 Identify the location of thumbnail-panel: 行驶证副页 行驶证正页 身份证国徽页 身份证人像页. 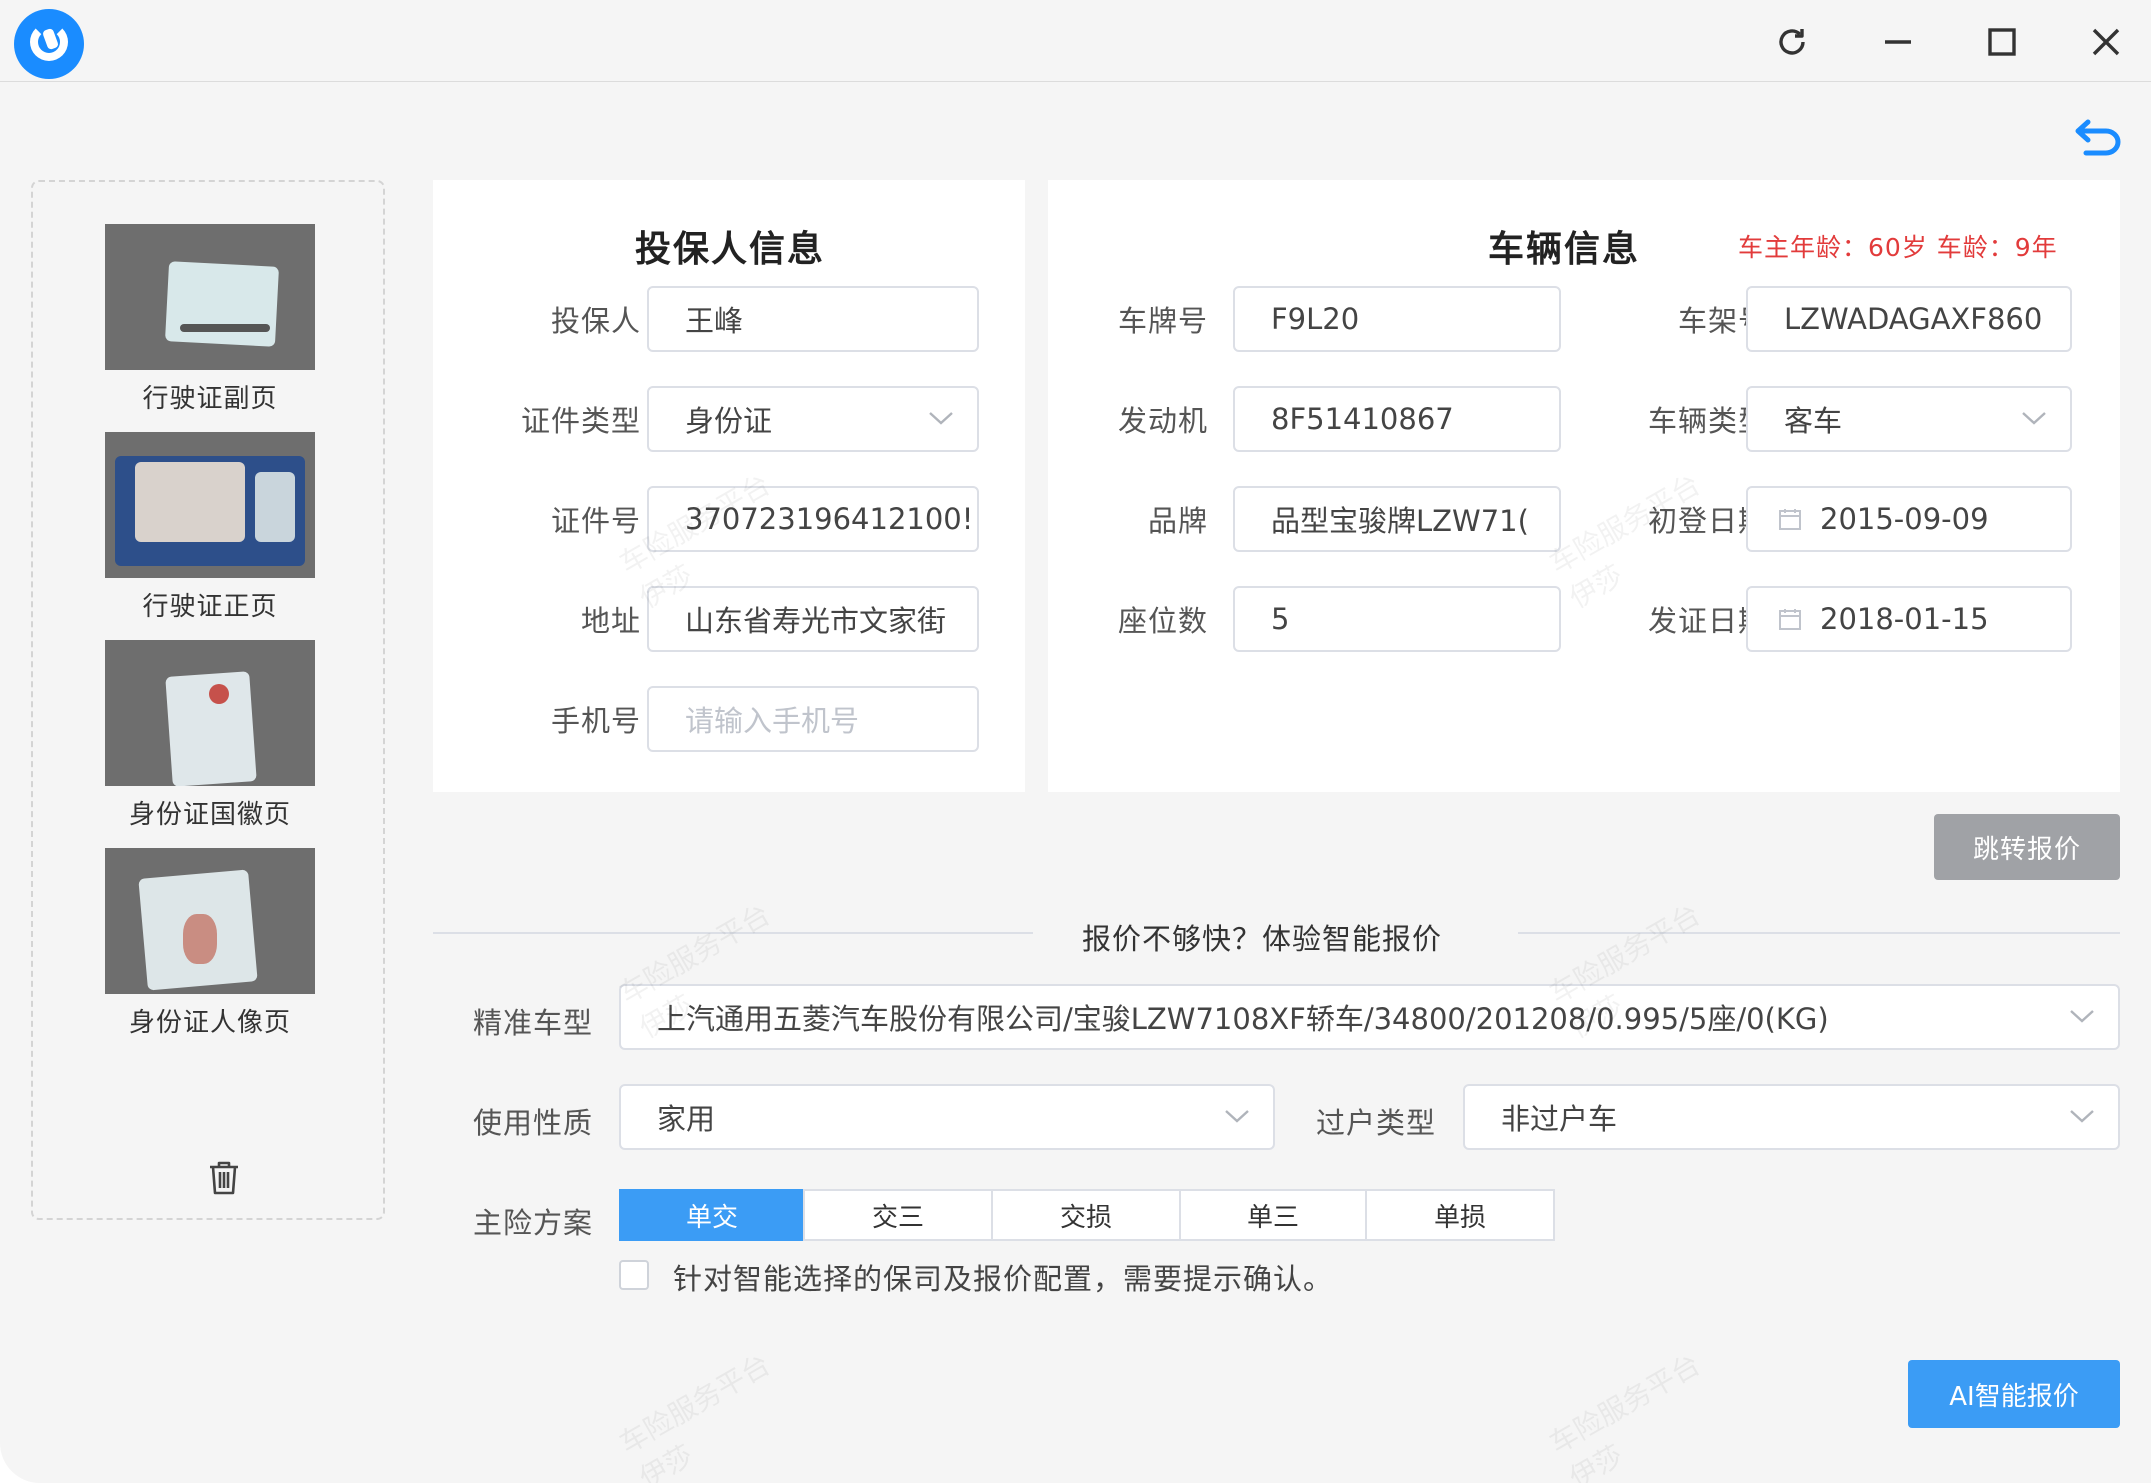
(208, 700).